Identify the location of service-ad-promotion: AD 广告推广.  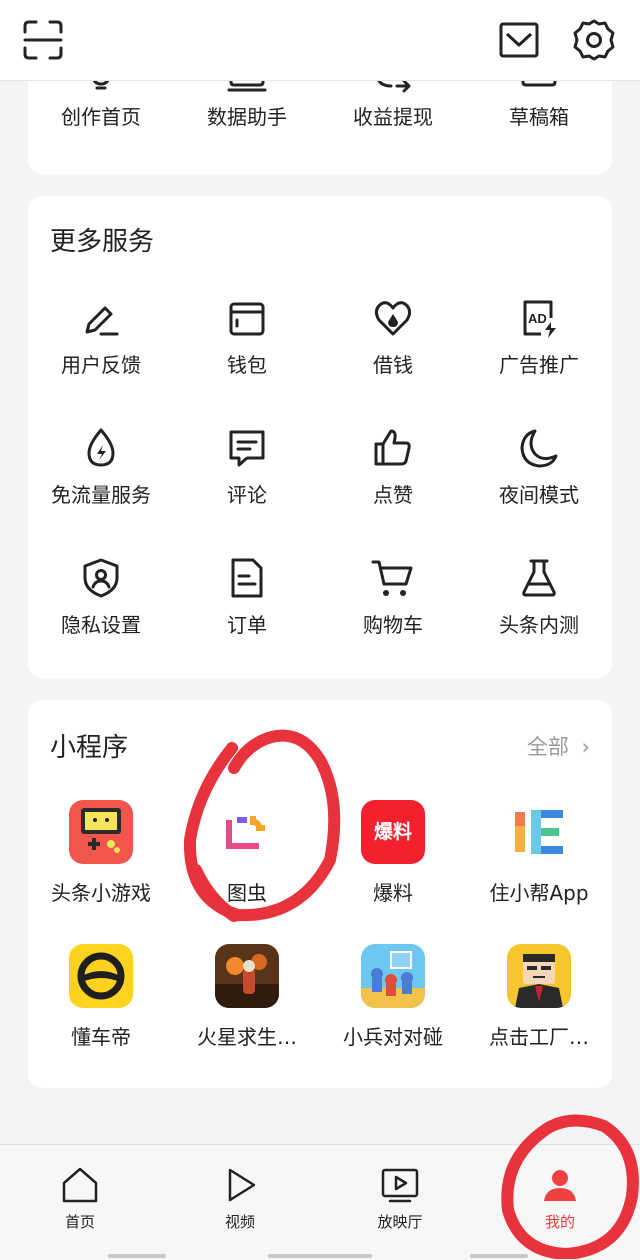
(539, 337).